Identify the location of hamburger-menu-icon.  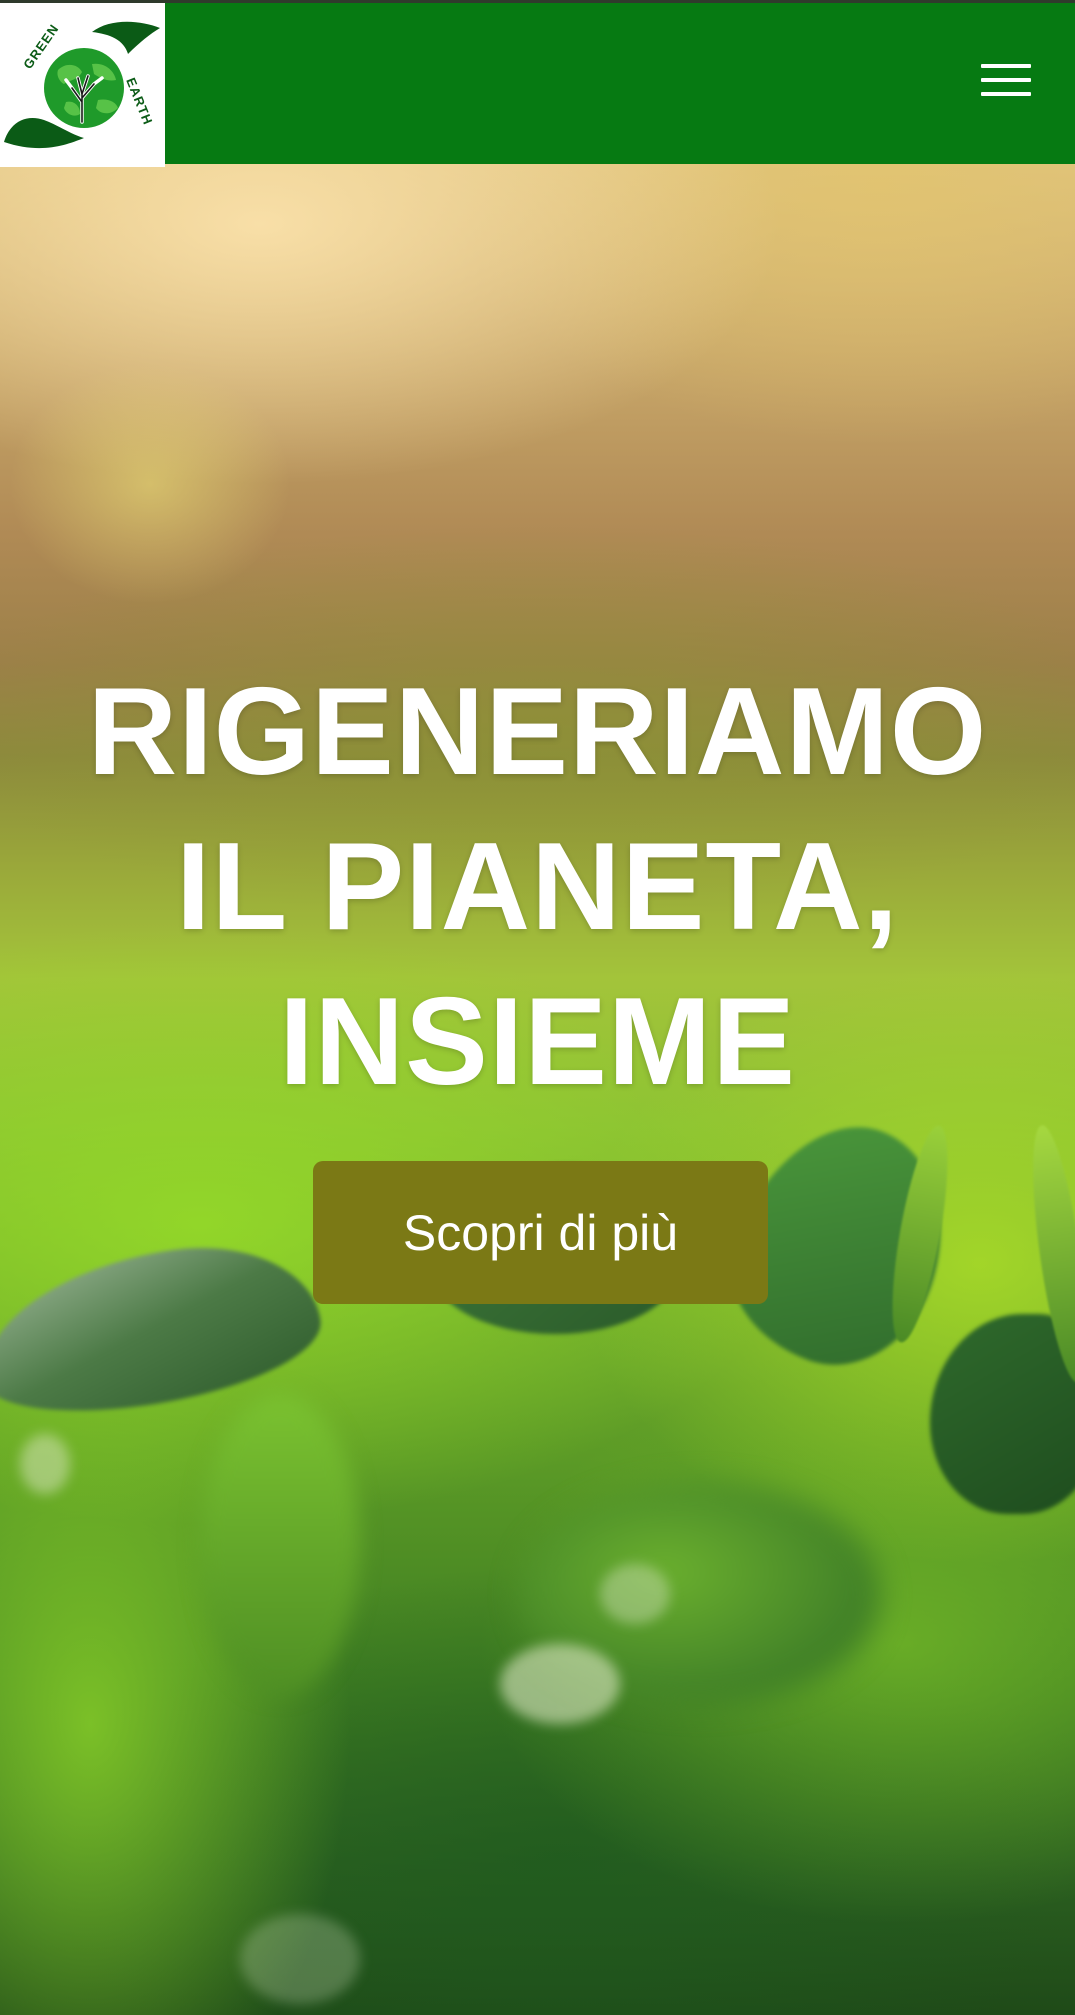
(1006, 80).